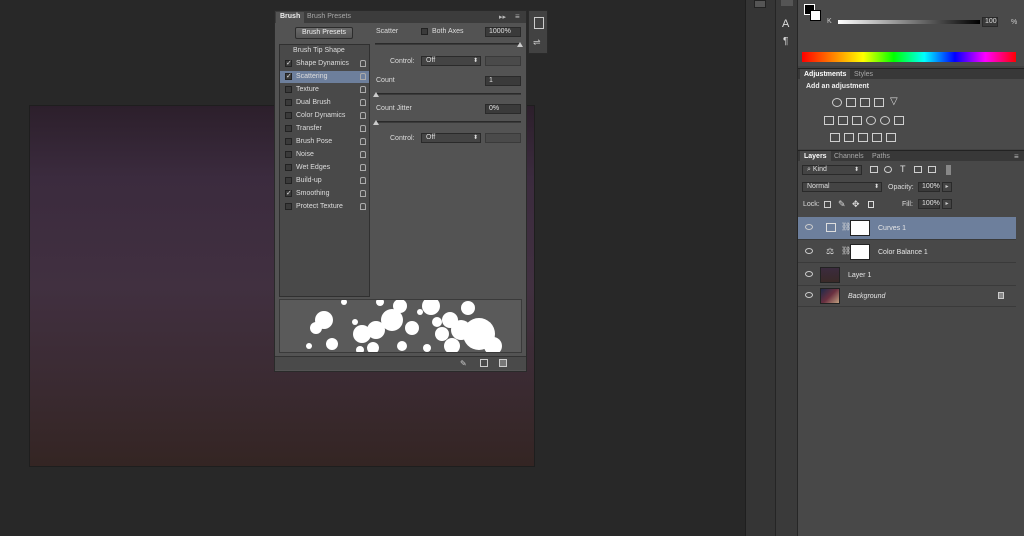 Image resolution: width=1024 pixels, height=536 pixels. What do you see at coordinates (835, 137) in the screenshot?
I see `invert-icon` at bounding box center [835, 137].